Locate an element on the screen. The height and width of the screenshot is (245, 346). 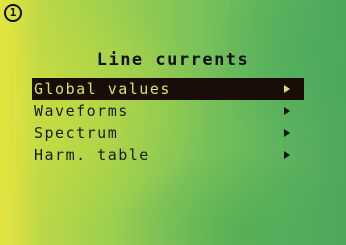
menu-item-waveforms: Waveforms is located at coordinates (168, 111).